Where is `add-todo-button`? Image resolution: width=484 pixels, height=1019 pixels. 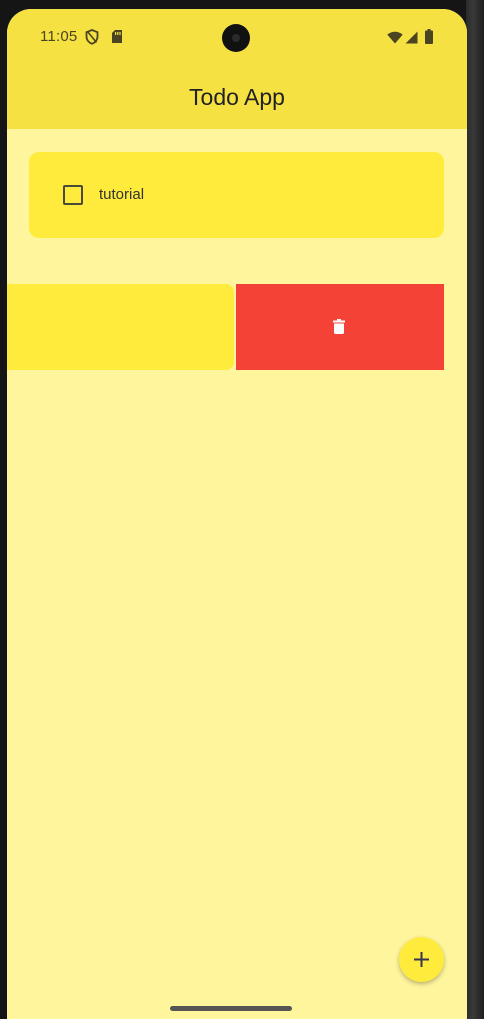 add-todo-button is located at coordinates (421, 959).